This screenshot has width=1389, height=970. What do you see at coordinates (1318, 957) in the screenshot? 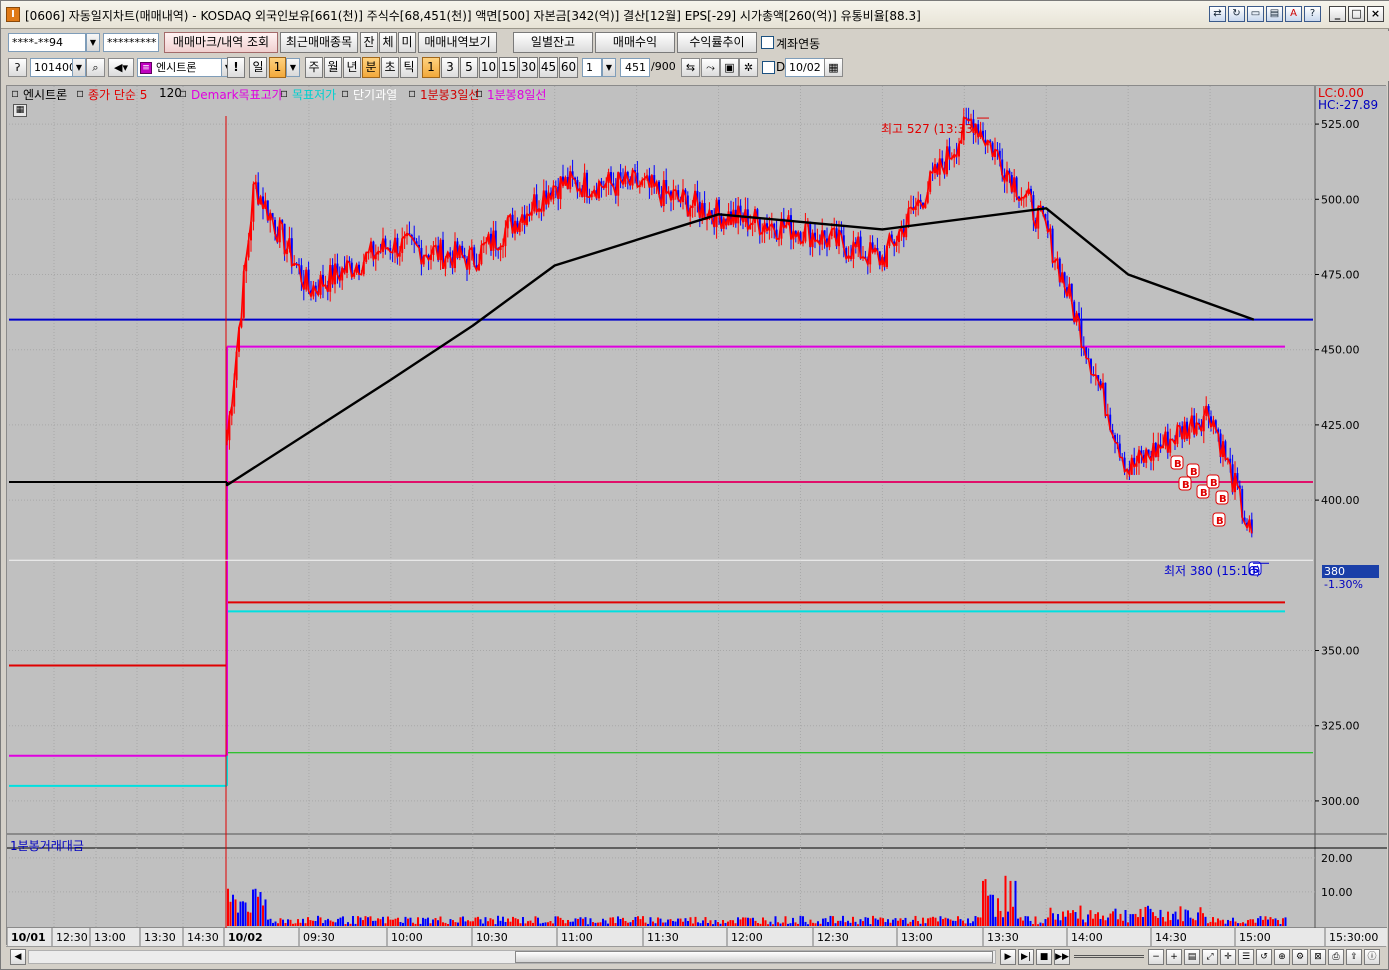
I see `lock-icon: ⊠` at bounding box center [1318, 957].